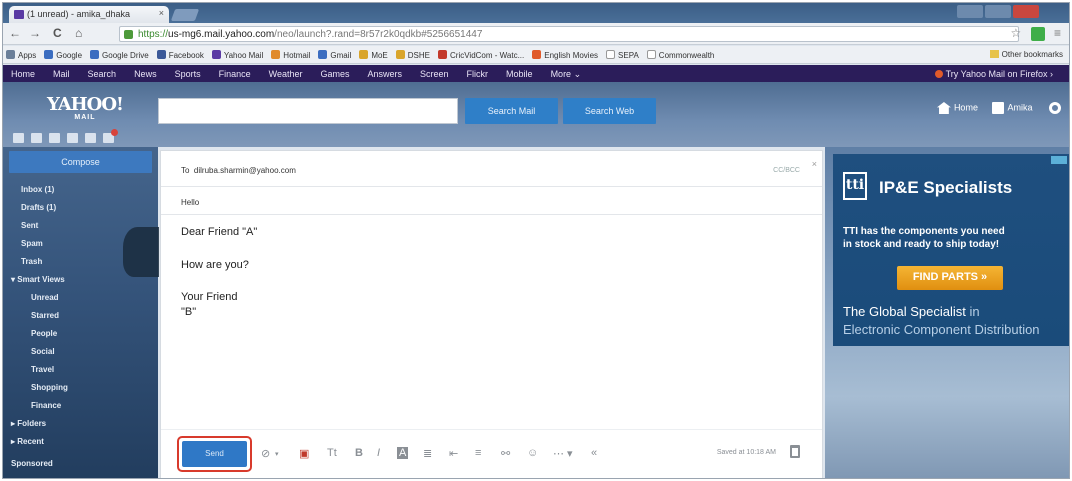  I want to click on link-icon: ⚯, so click(505, 453).